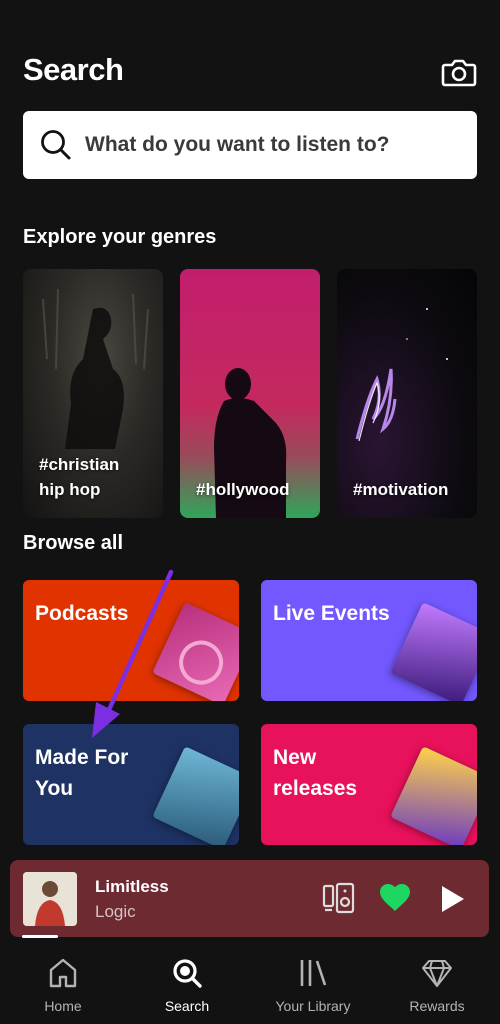  I want to click on search-input: What do you want to listen to?, so click(250, 145).